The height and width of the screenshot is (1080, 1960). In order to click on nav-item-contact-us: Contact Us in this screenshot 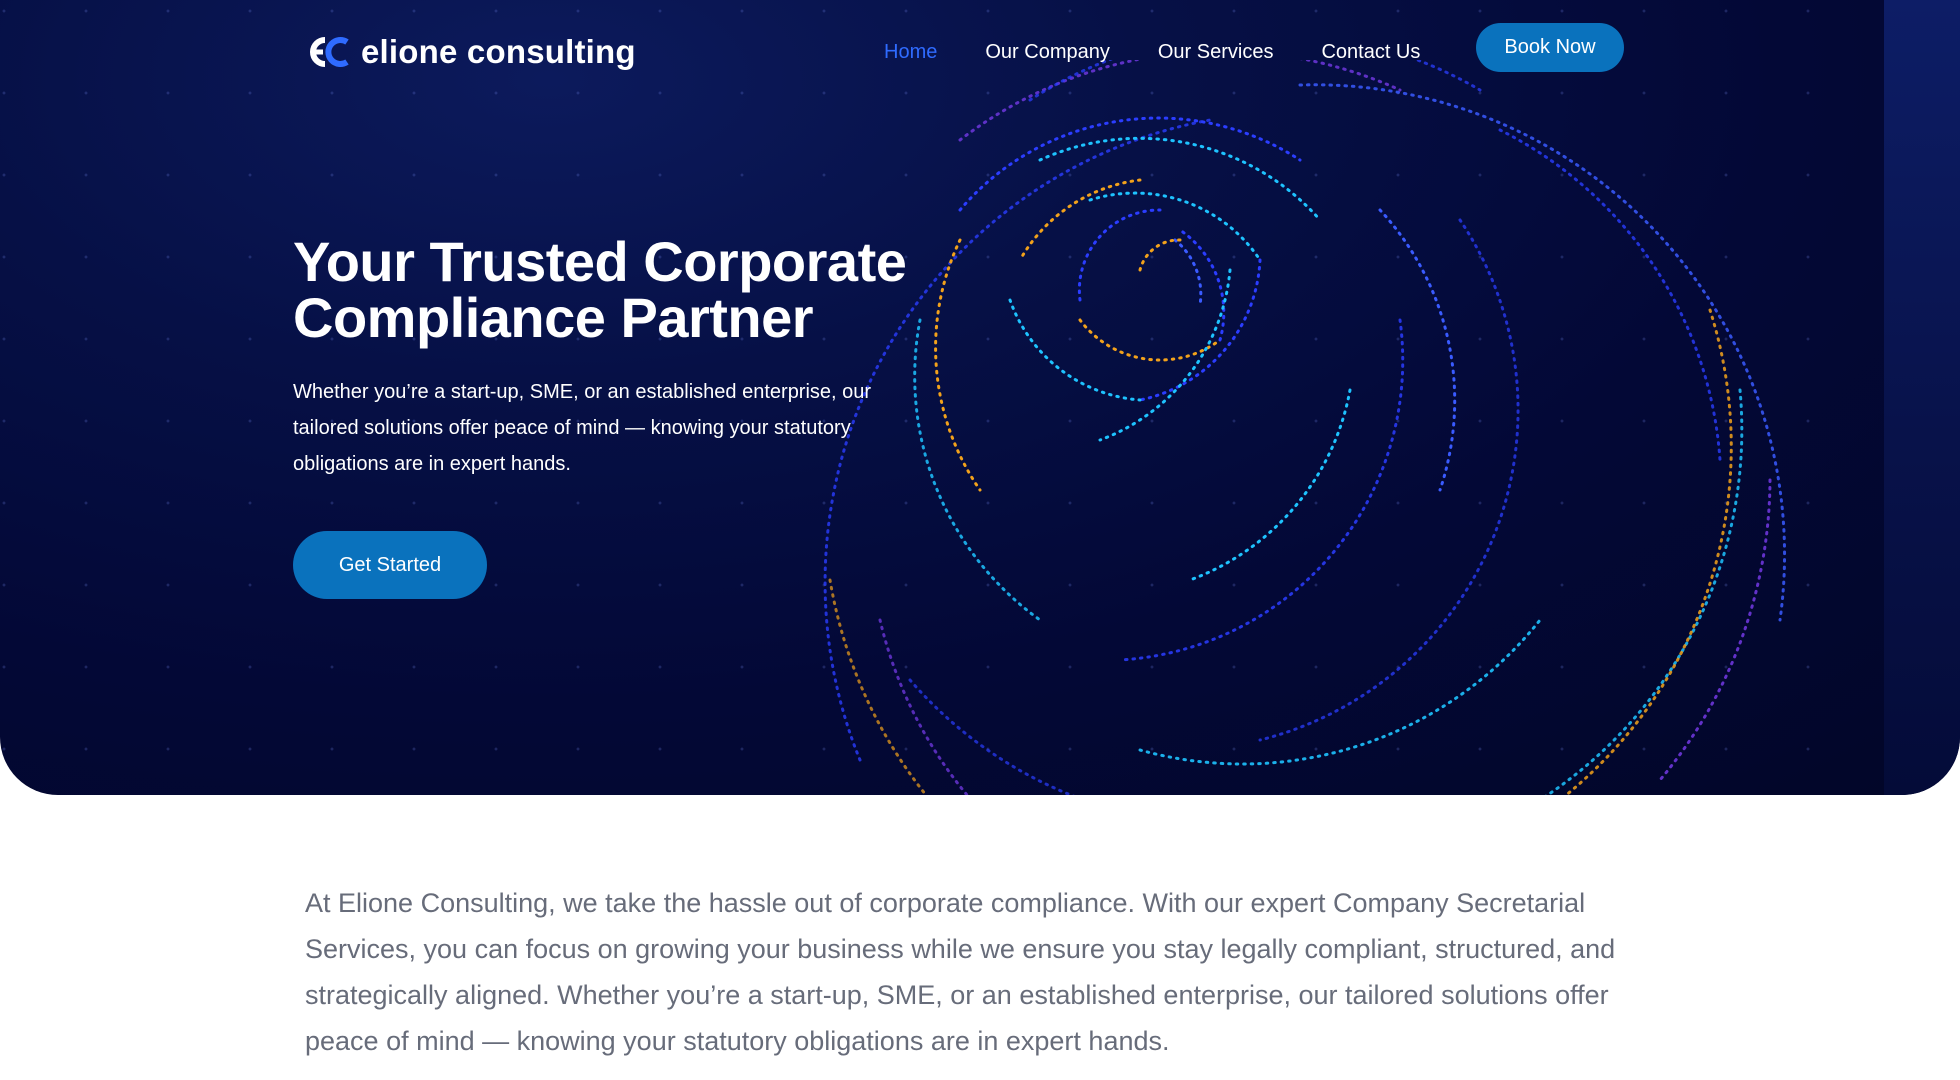, I will do `click(1370, 52)`.